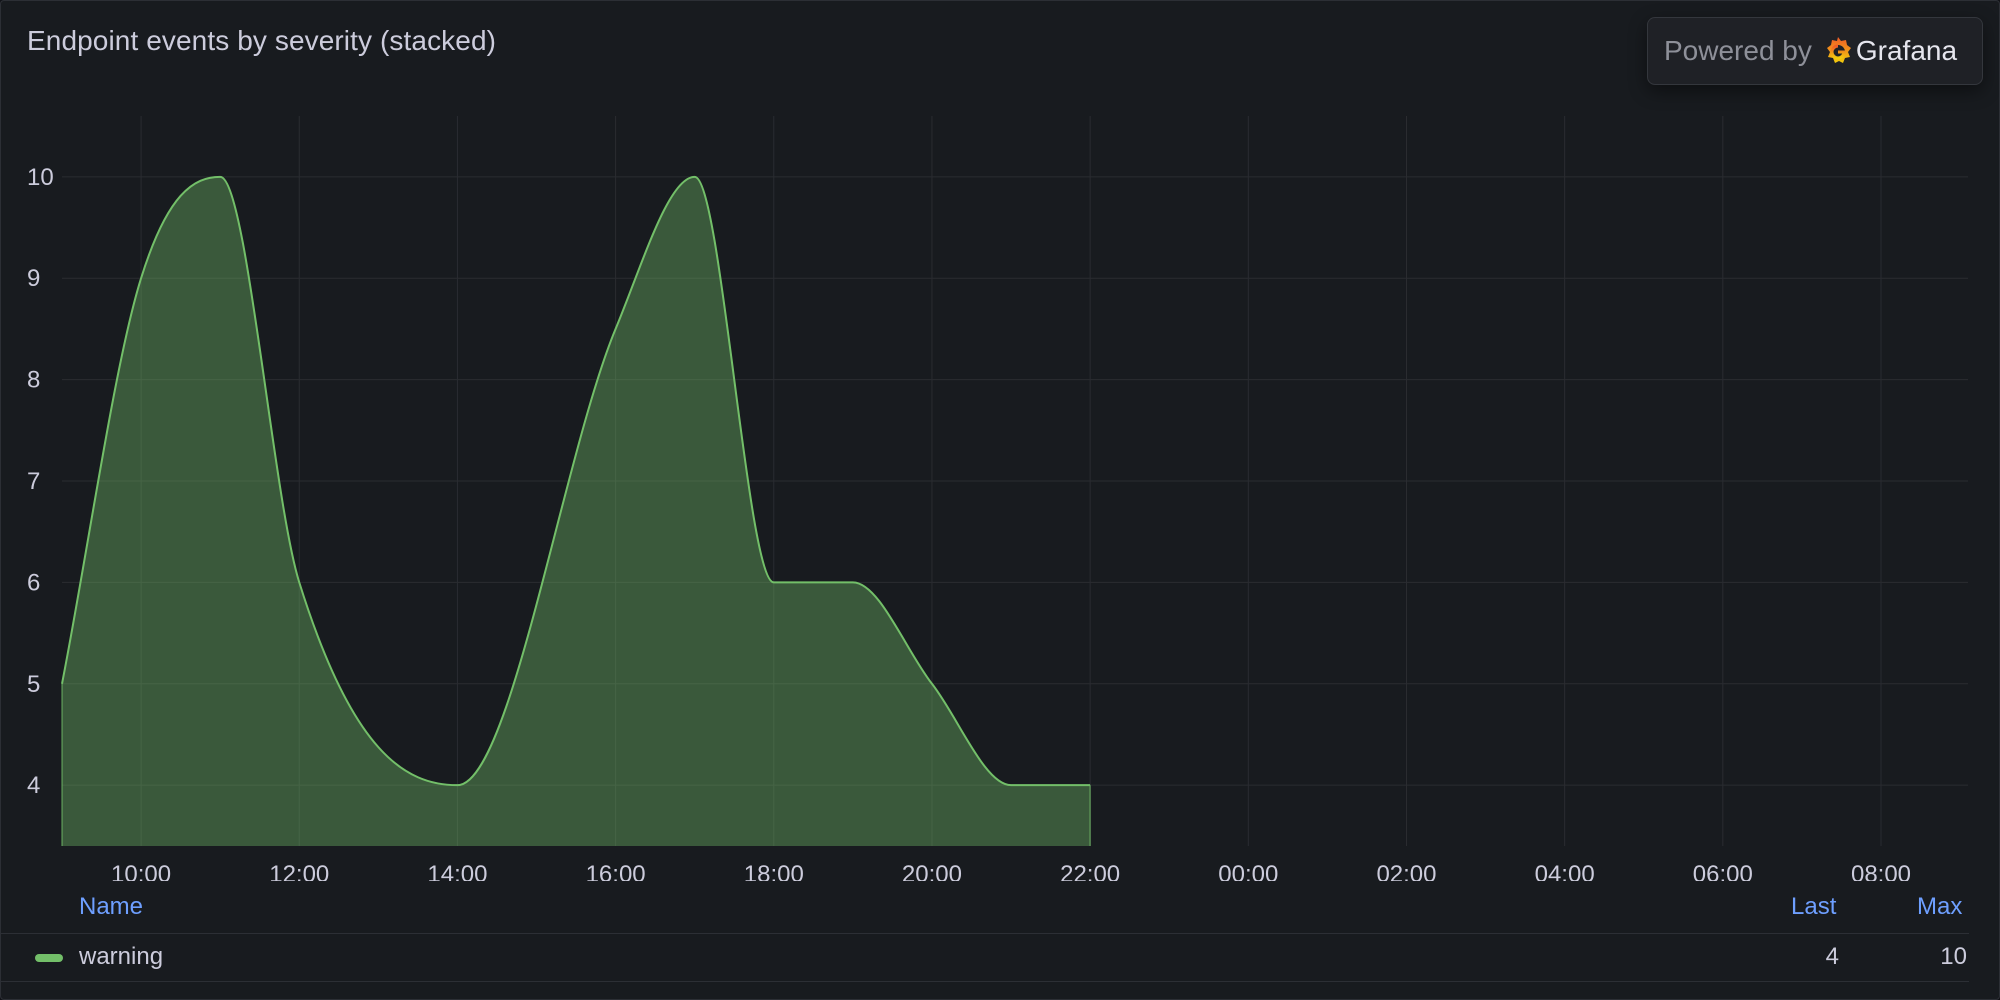 This screenshot has width=2000, height=1000. I want to click on y-tick-label: 9, so click(33, 278).